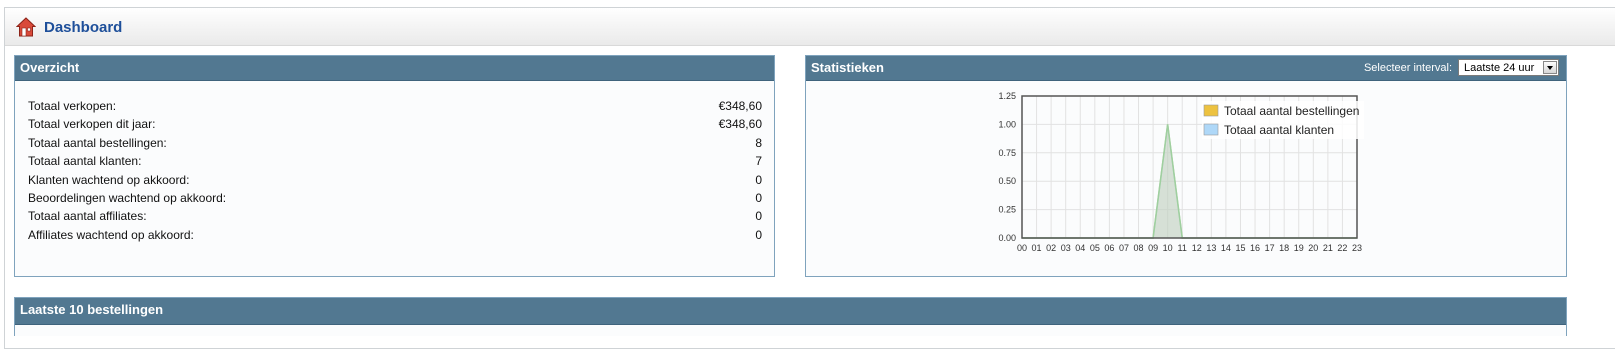  What do you see at coordinates (1139, 248) in the screenshot?
I see `chart-x-tick-label: 08` at bounding box center [1139, 248].